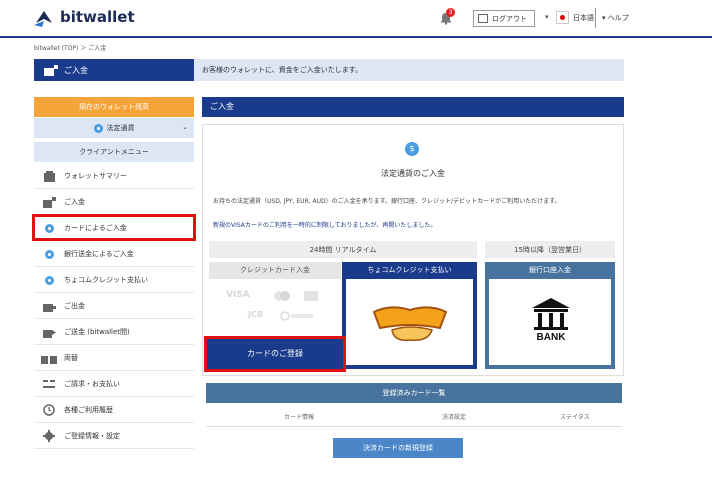  Describe the element at coordinates (343, 249) in the screenshot. I see `availability-realtime: 24時間 リアルタイム` at that location.